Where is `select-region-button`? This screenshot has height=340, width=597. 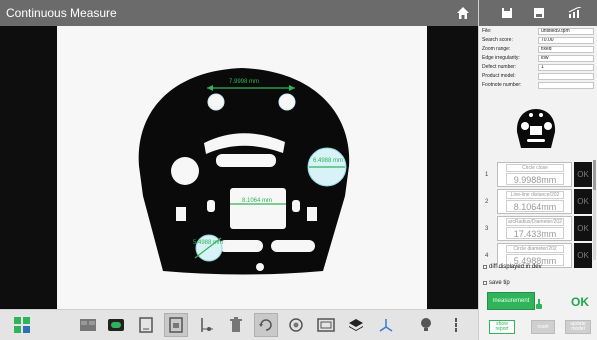 select-region-button is located at coordinates (176, 325).